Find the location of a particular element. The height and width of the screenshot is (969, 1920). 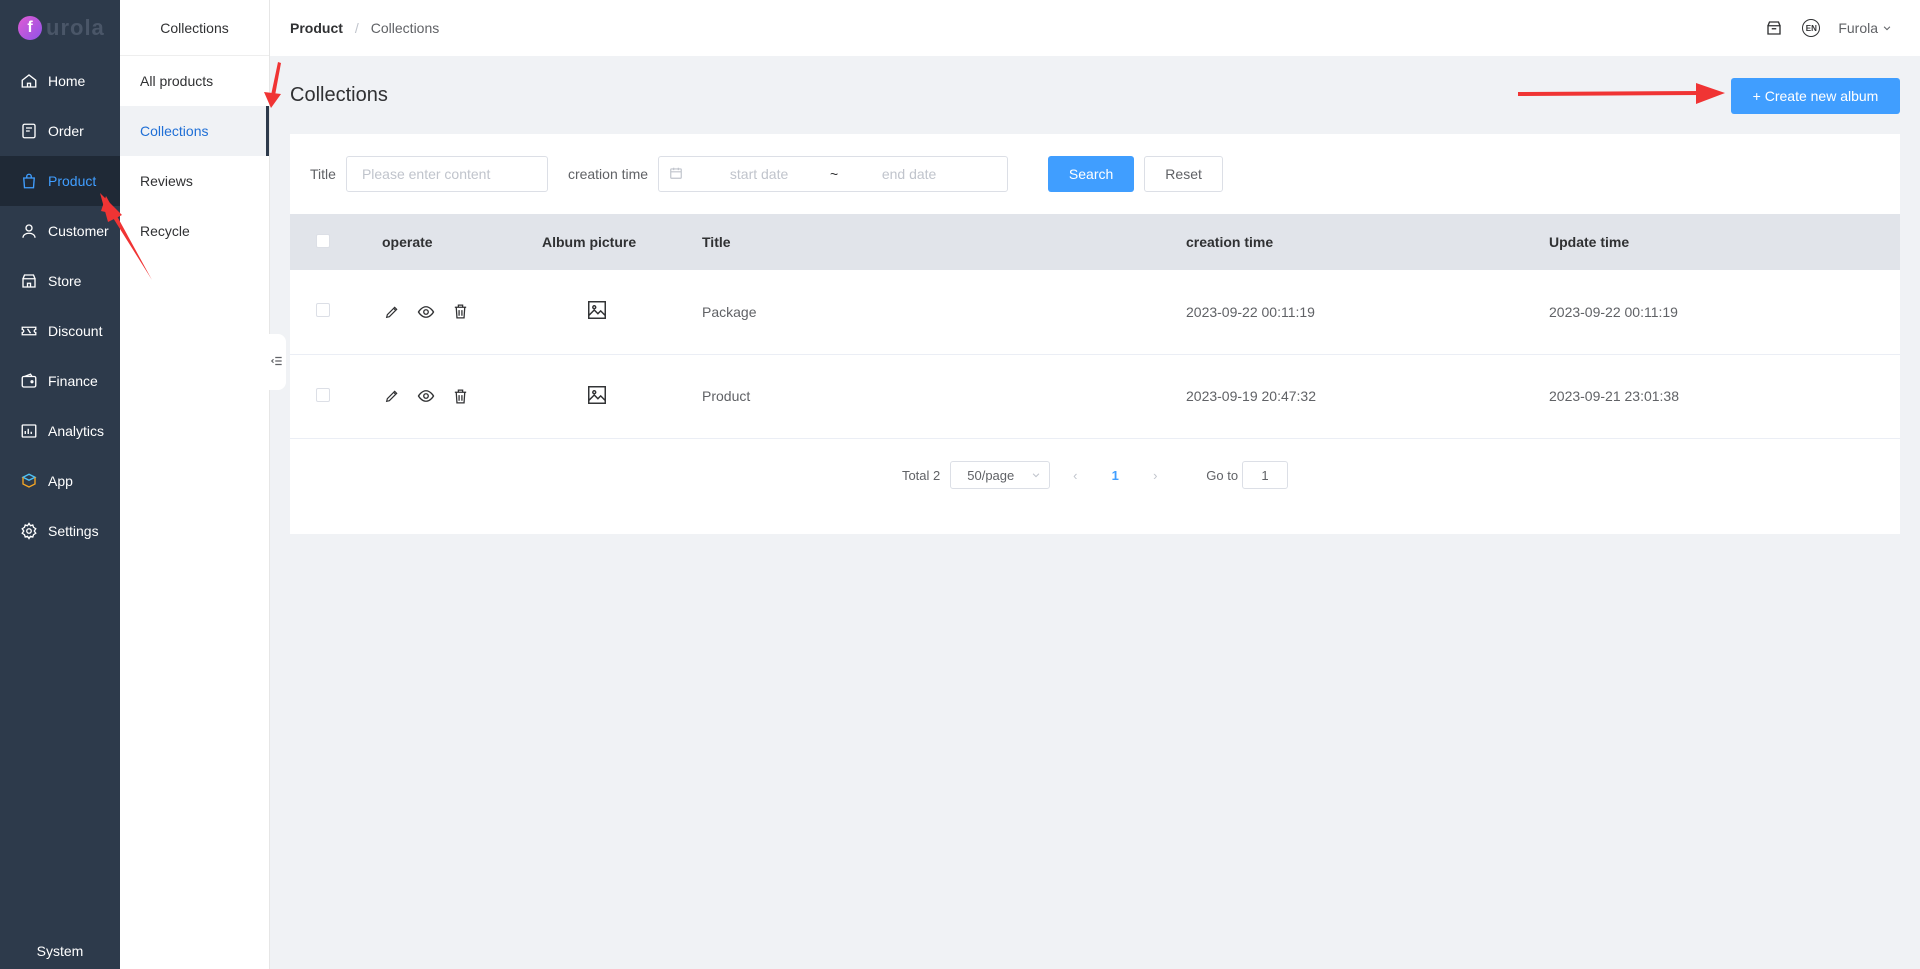

column-header-update-time: Update time is located at coordinates (1589, 242).